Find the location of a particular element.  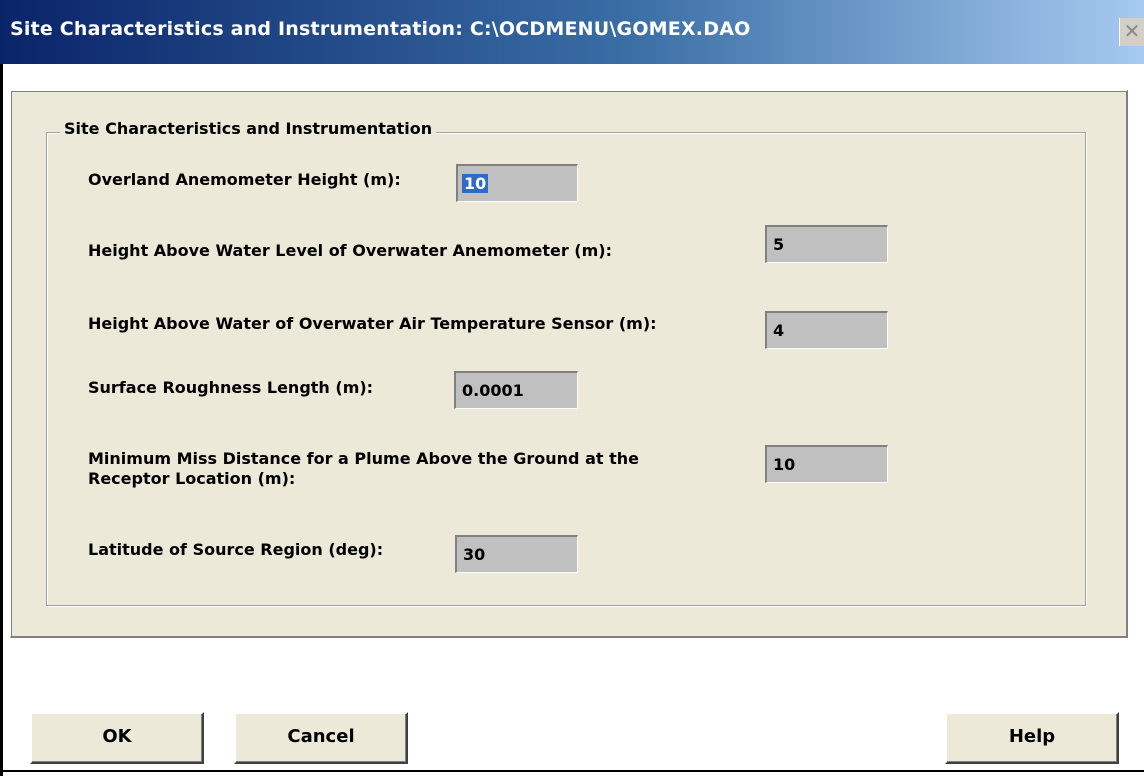

ok-button: OK is located at coordinates (117, 738).